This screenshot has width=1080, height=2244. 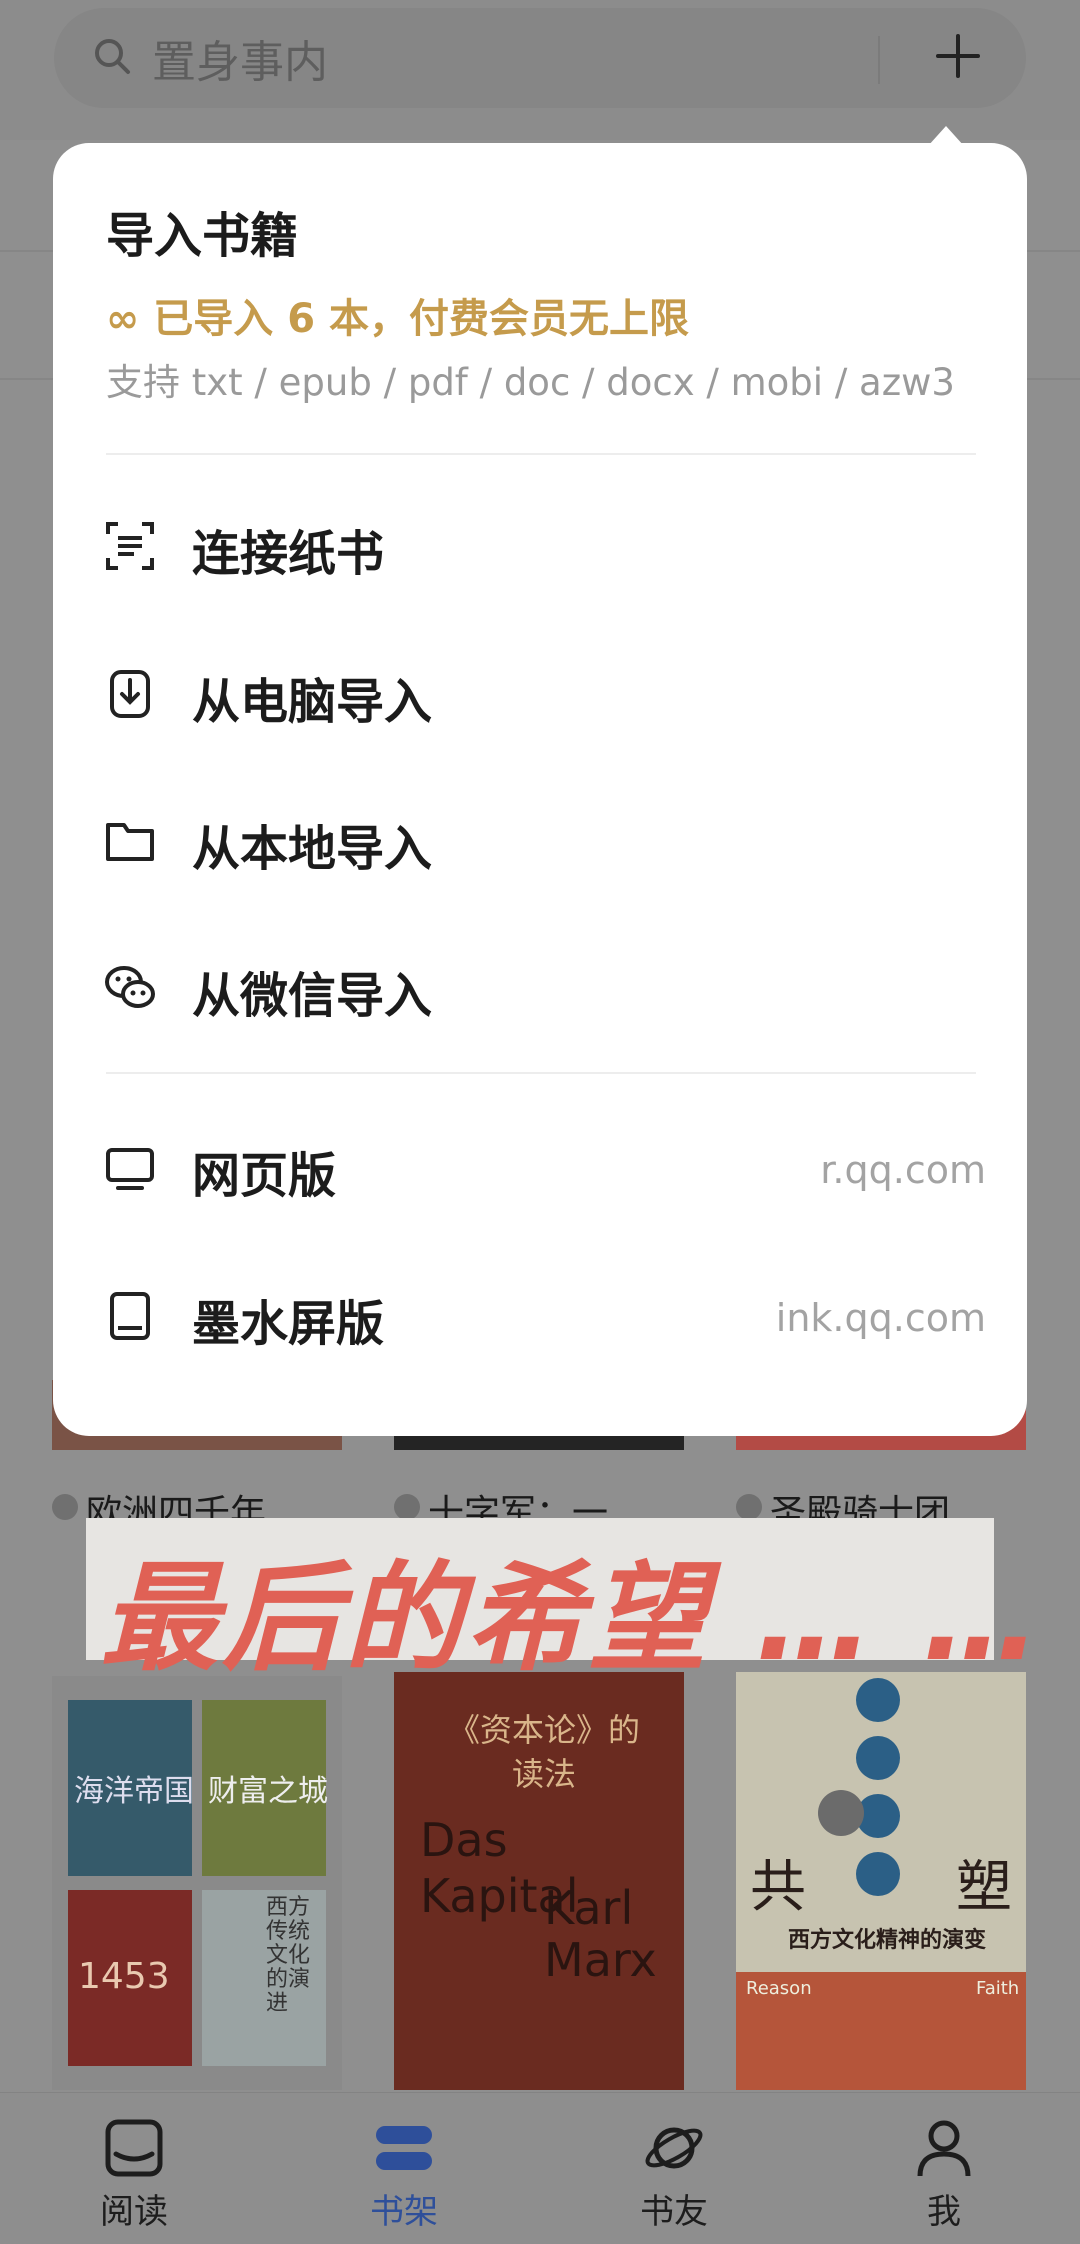 What do you see at coordinates (536, 1165) in the screenshot?
I see `web-version-item: 网页版 r.qq.com` at bounding box center [536, 1165].